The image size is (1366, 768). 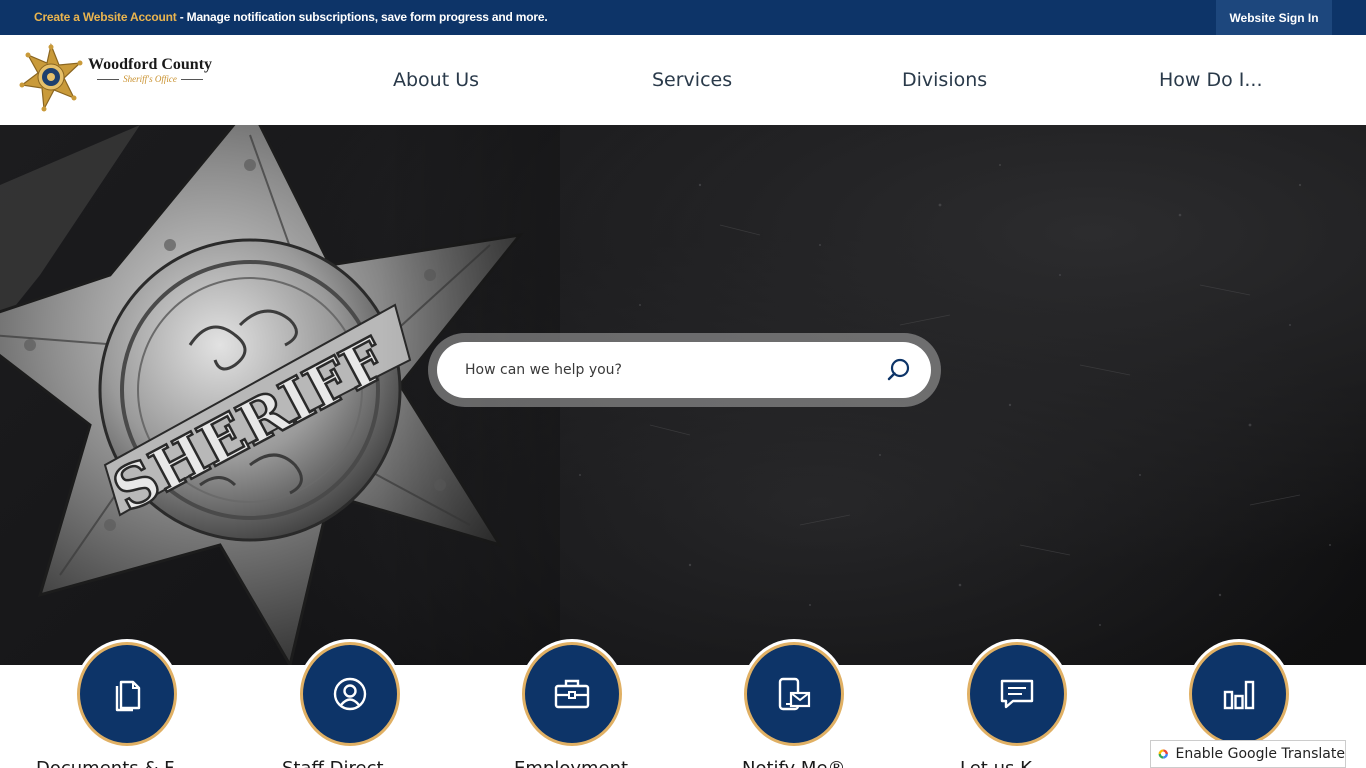 I want to click on notify-icon, so click(x=794, y=694).